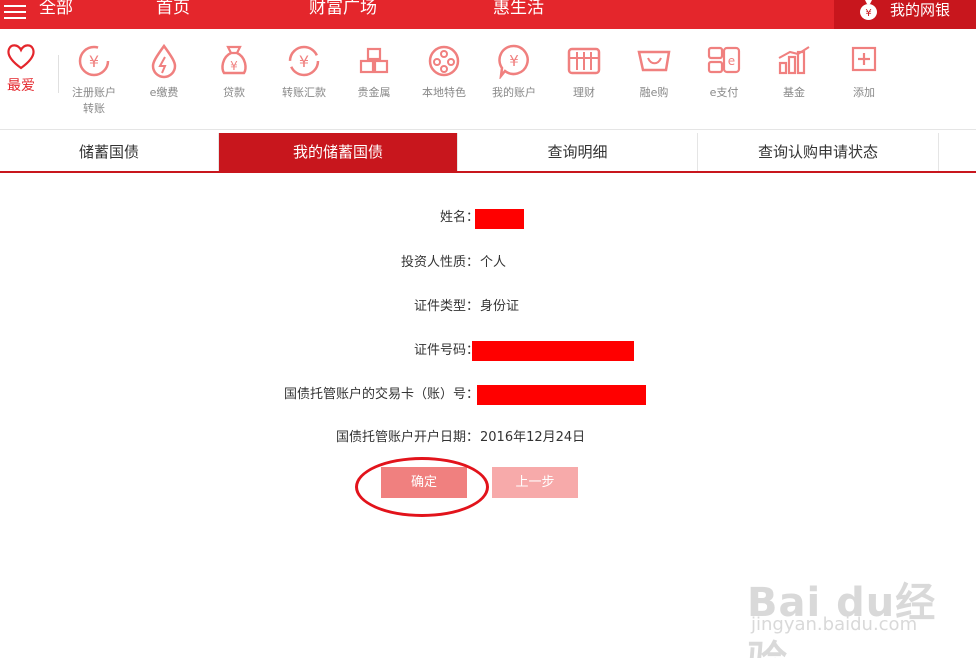 The height and width of the screenshot is (658, 976). What do you see at coordinates (343, 9) in the screenshot?
I see `nav-wealth-square: 财富广场` at bounding box center [343, 9].